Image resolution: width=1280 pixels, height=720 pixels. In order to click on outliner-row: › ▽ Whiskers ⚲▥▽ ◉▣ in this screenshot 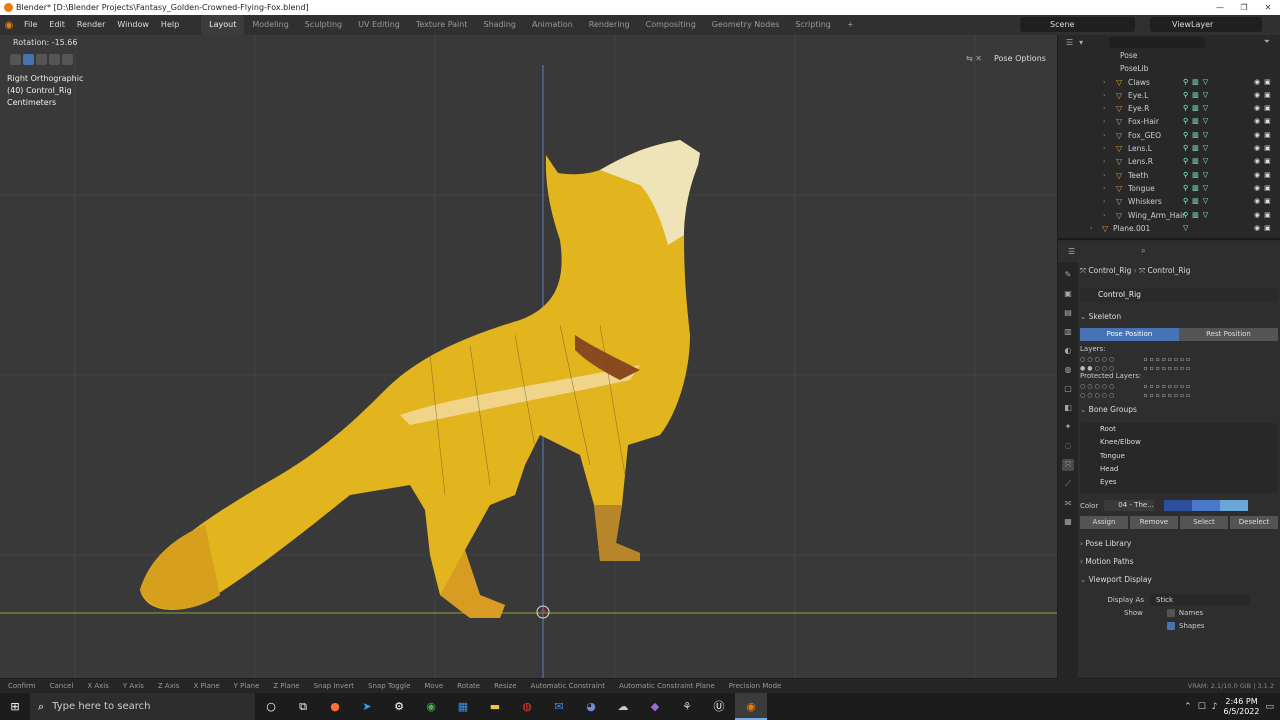, I will do `click(1169, 201)`.